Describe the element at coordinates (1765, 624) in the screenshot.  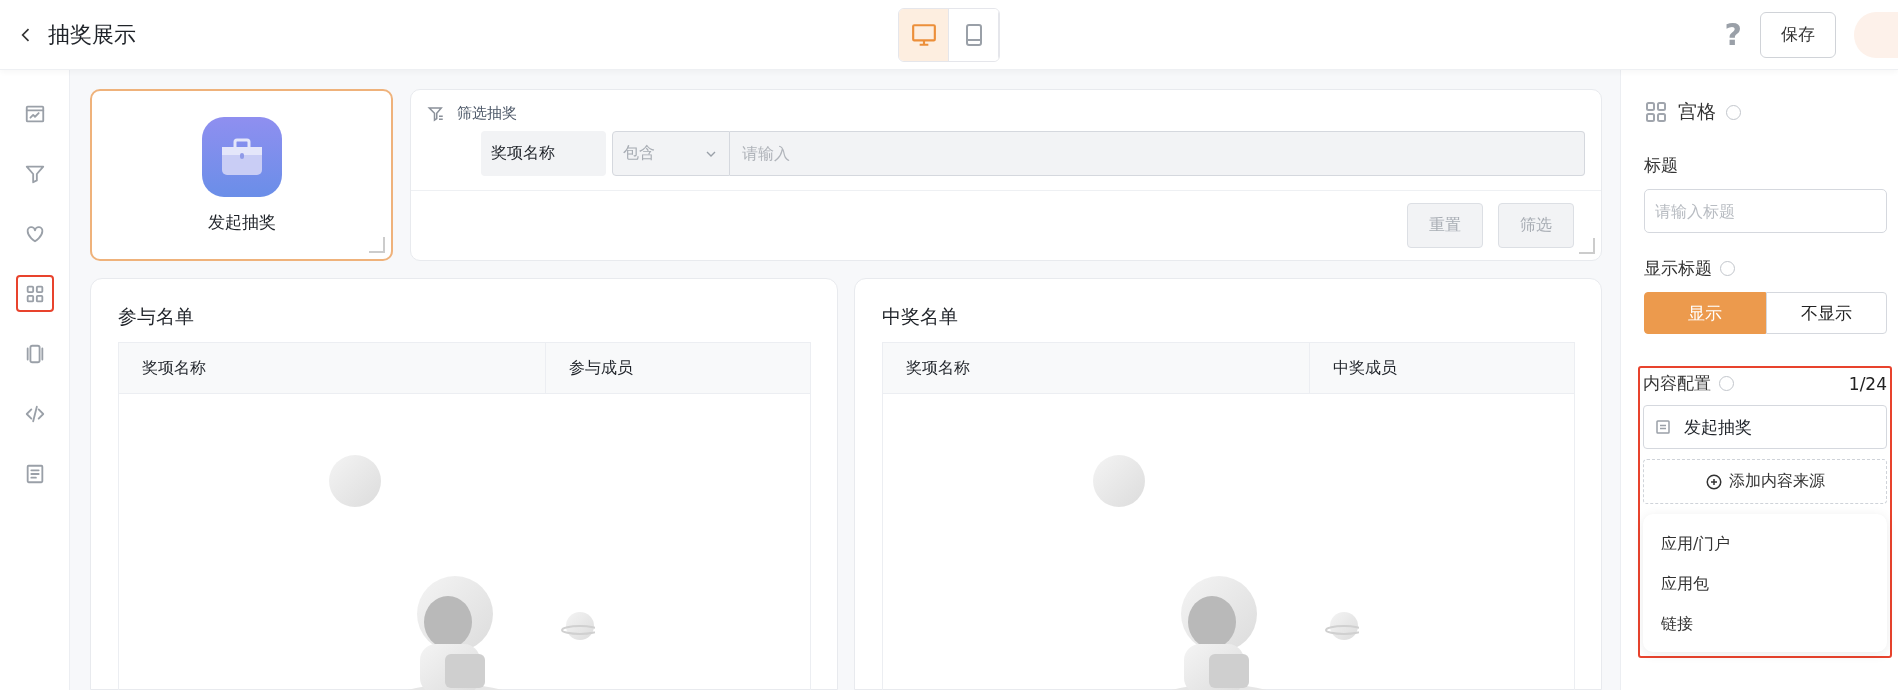
I see `menu-item: 链接` at that location.